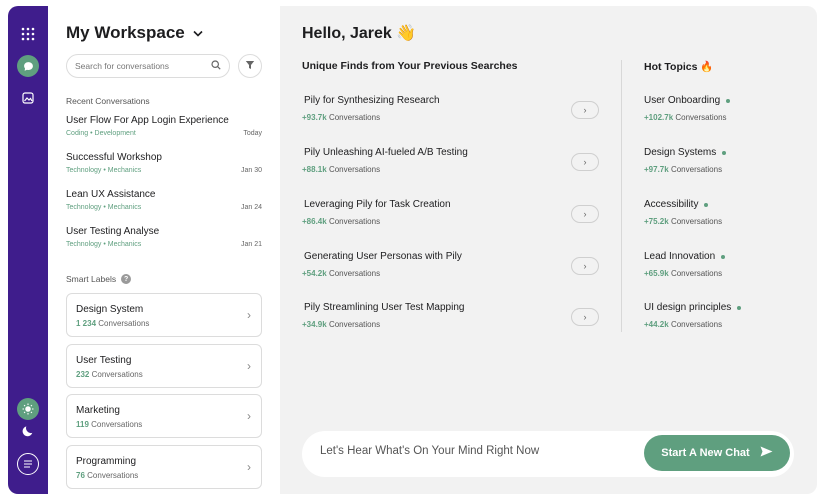 Image resolution: width=827 pixels, height=500 pixels. I want to click on count-value: +75.2k, so click(656, 221).